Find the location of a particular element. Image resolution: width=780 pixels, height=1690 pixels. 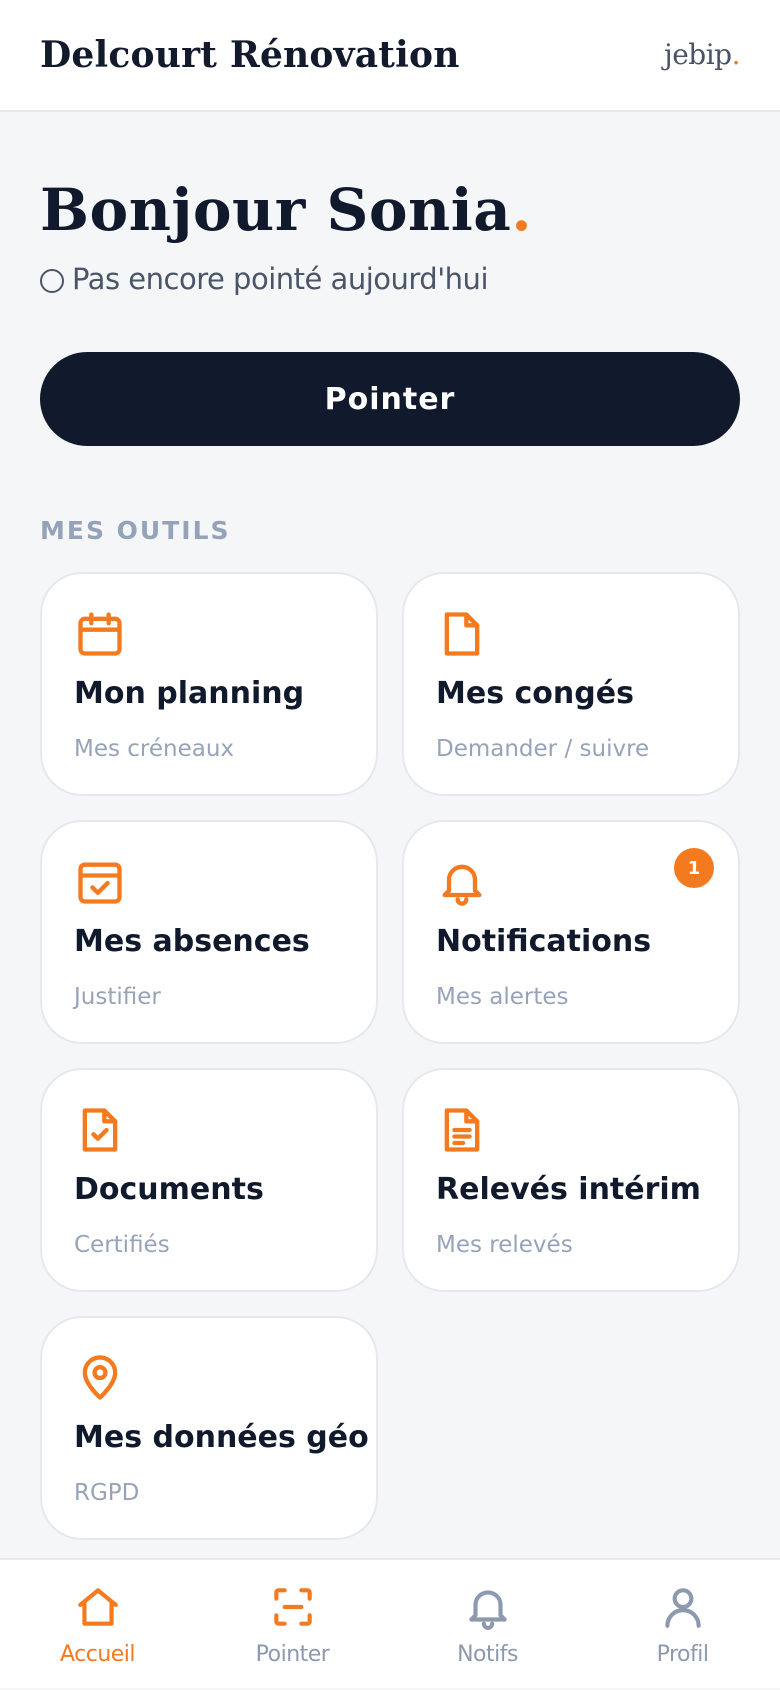

brand-logo: jebip. is located at coordinates (702, 54).